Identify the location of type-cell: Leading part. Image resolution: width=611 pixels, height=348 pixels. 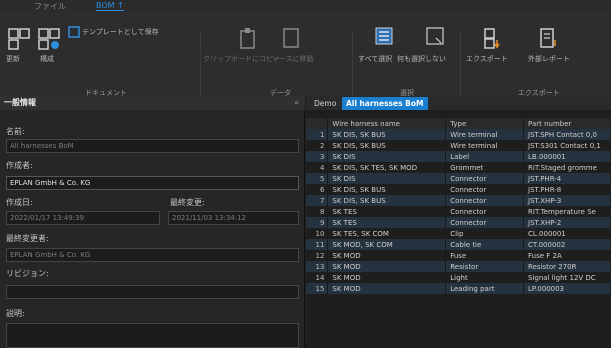
(485, 288).